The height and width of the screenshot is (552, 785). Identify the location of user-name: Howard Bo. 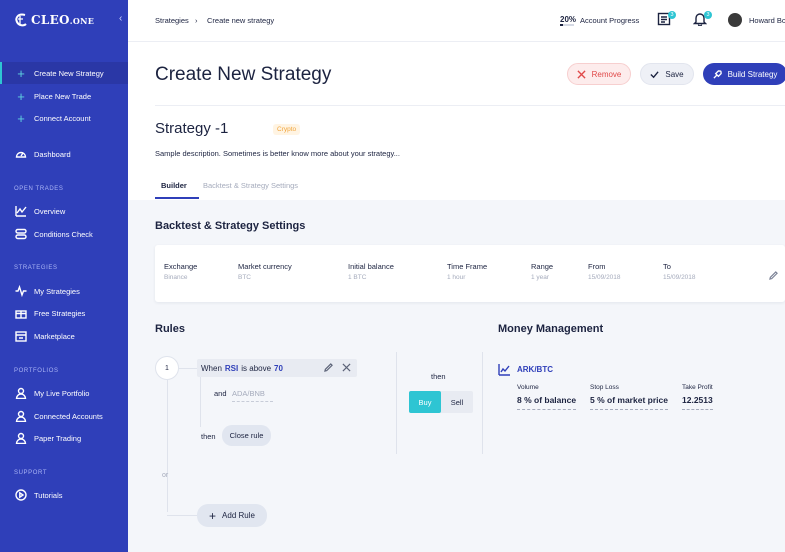
(767, 20).